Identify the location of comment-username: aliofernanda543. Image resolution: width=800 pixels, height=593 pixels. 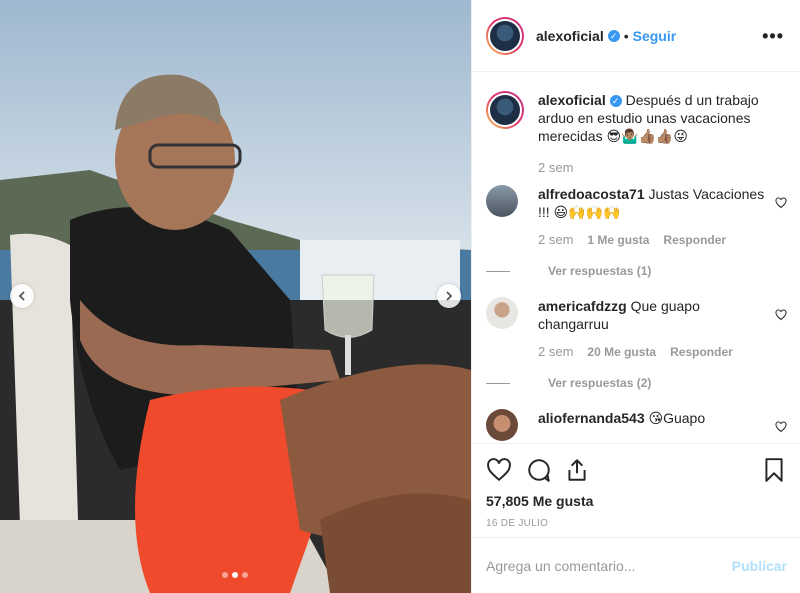
(591, 418).